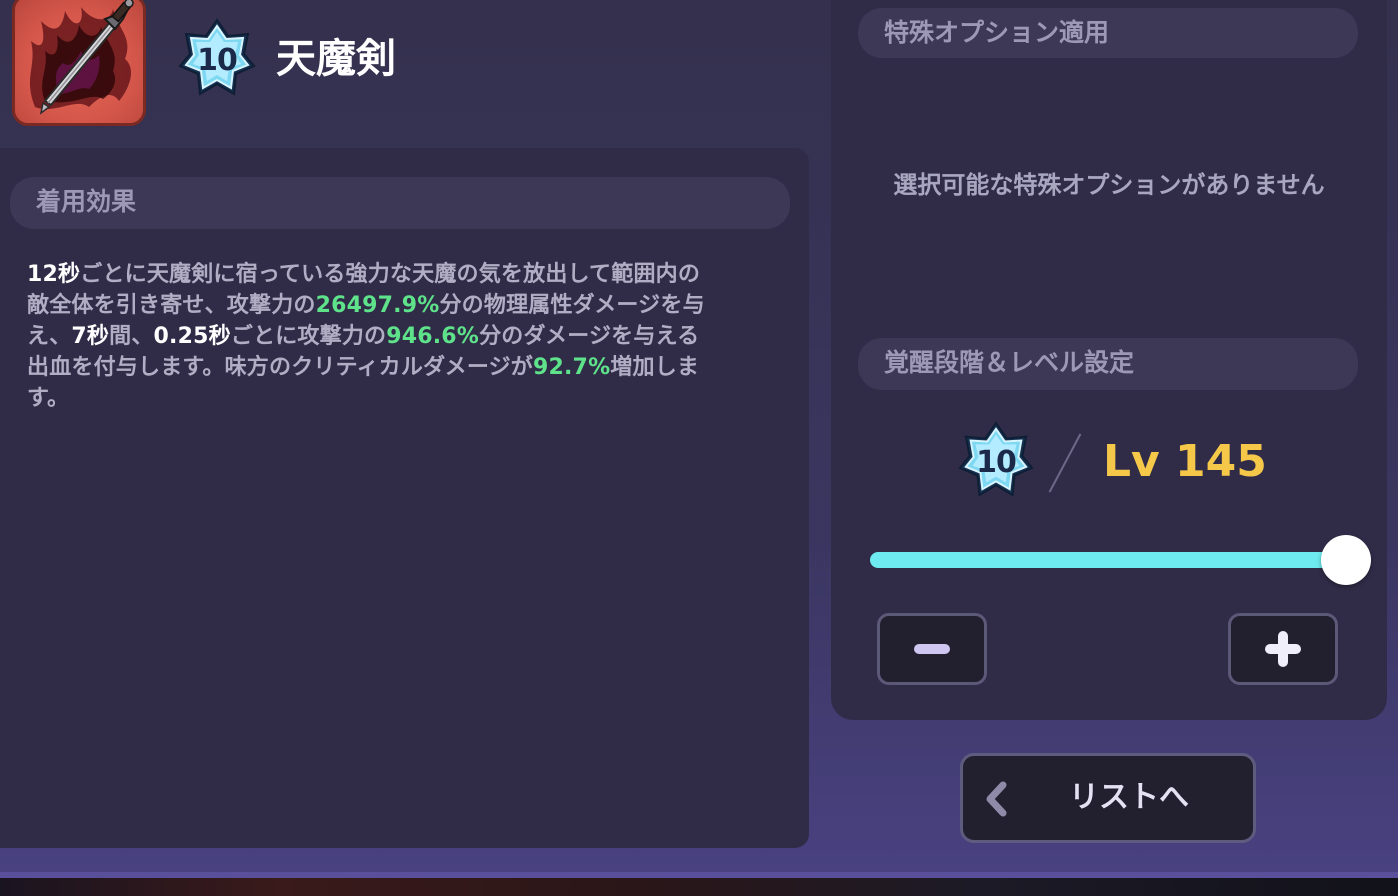 This screenshot has width=1398, height=896. Describe the element at coordinates (280, 367) in the screenshot. I see `effect-text-segment: 出血を付与します。味方のクリティカルダメージが` at that location.